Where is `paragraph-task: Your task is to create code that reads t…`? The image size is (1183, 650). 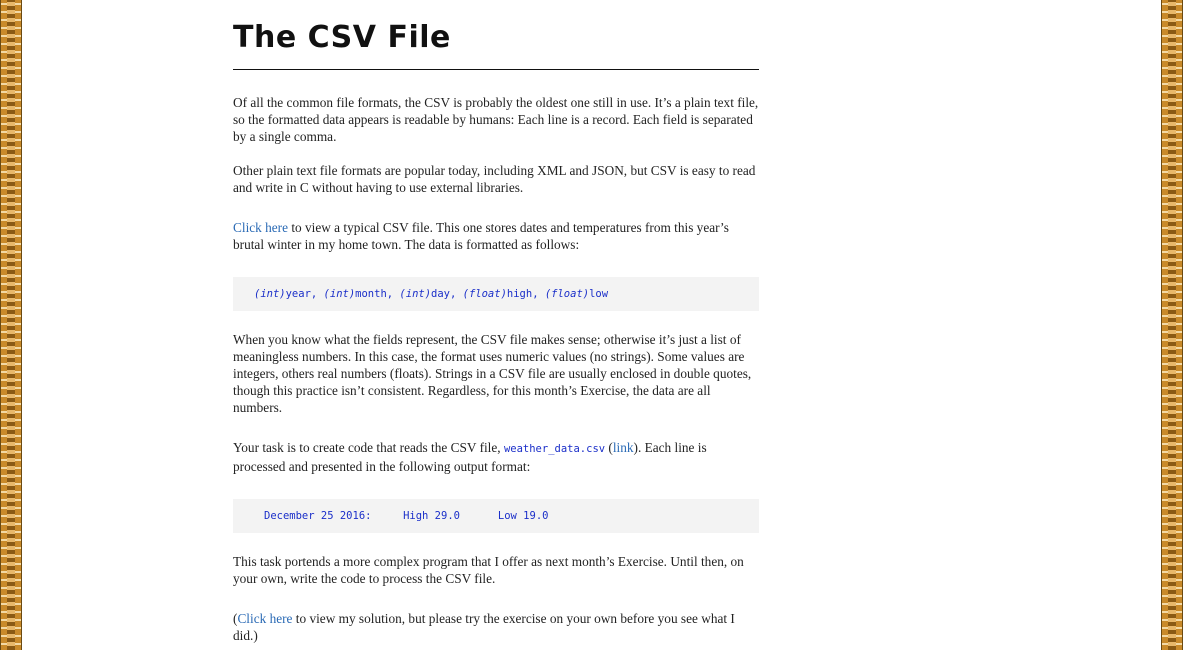 paragraph-task: Your task is to create code that reads t… is located at coordinates (496, 457).